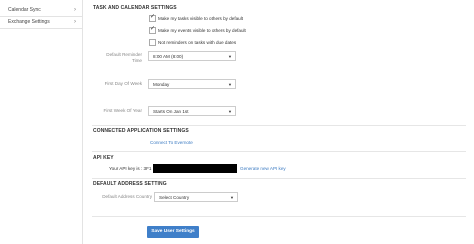 The height and width of the screenshot is (244, 474). Describe the element at coordinates (192, 84) in the screenshot. I see `first-day-select: Monday ▼` at that location.